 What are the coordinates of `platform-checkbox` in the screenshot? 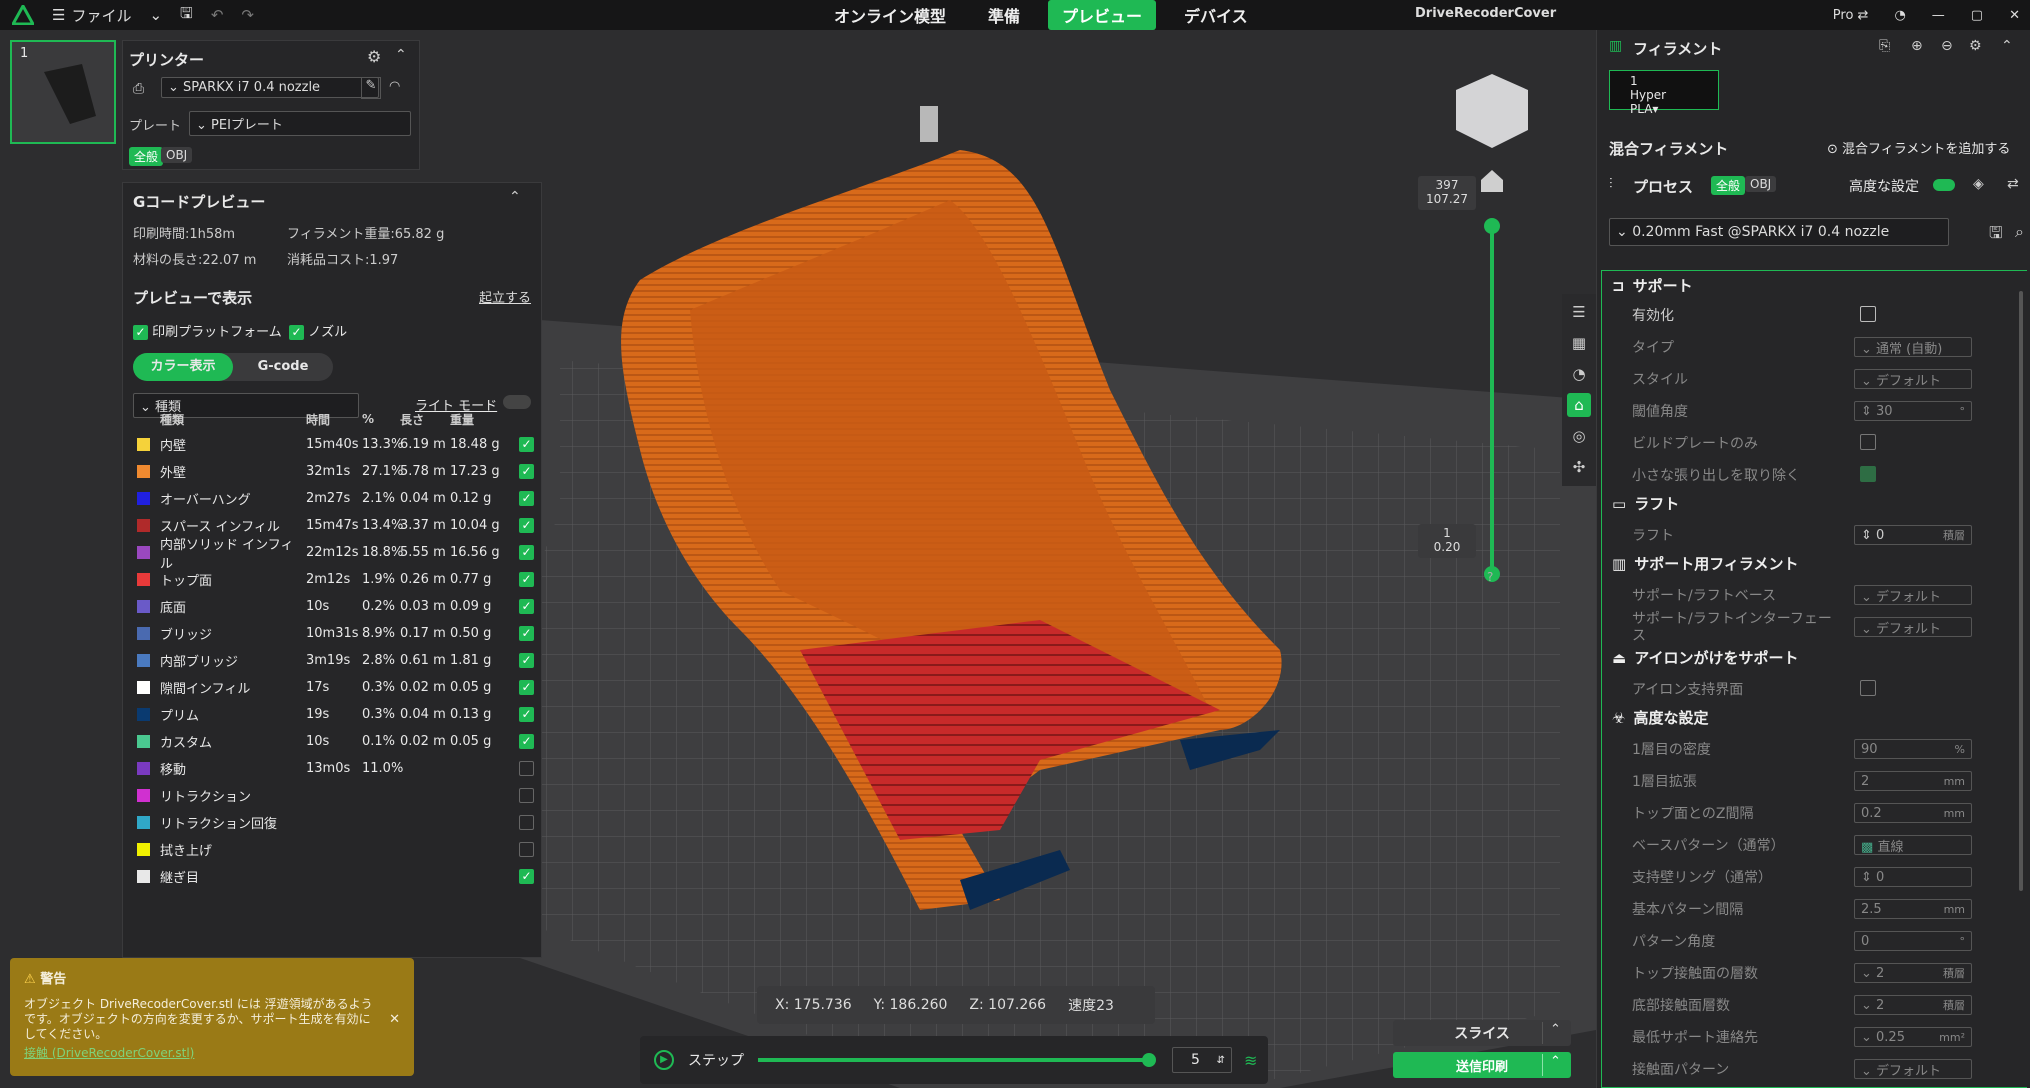 It's located at (140, 332).